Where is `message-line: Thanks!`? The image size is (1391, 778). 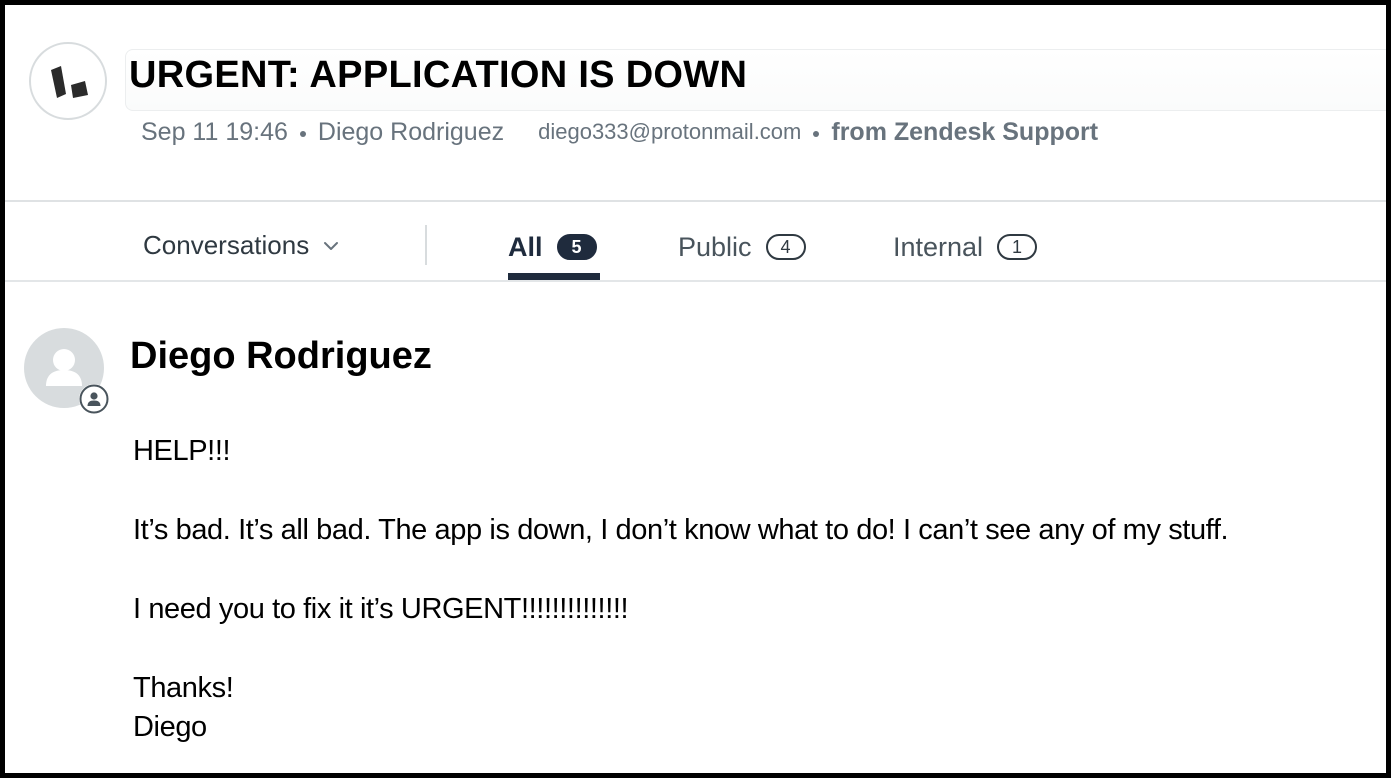
message-line: Thanks! is located at coordinates (183, 688).